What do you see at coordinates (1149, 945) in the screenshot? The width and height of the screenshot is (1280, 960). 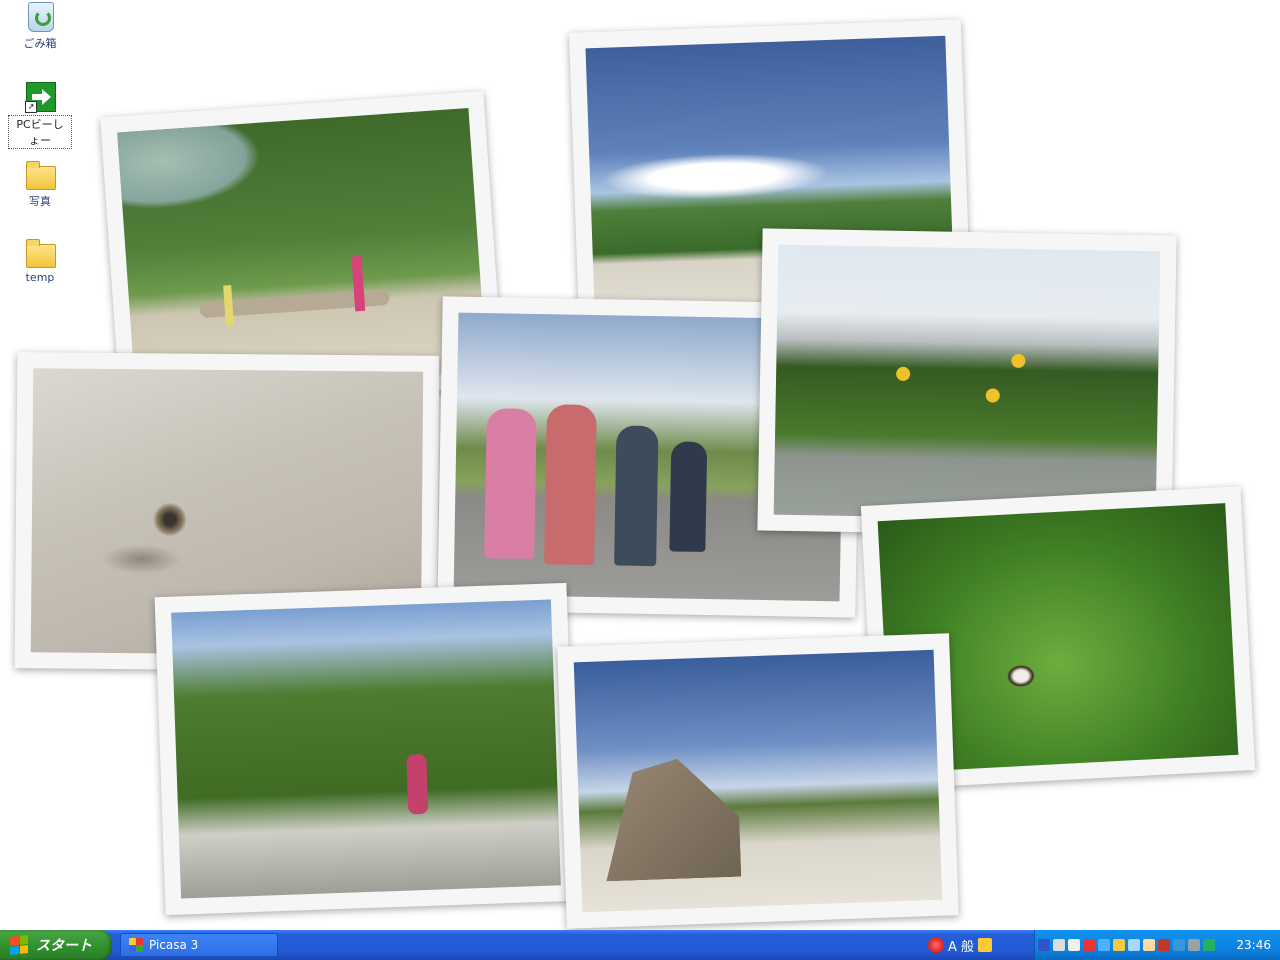 I see `tray-volume-icon` at bounding box center [1149, 945].